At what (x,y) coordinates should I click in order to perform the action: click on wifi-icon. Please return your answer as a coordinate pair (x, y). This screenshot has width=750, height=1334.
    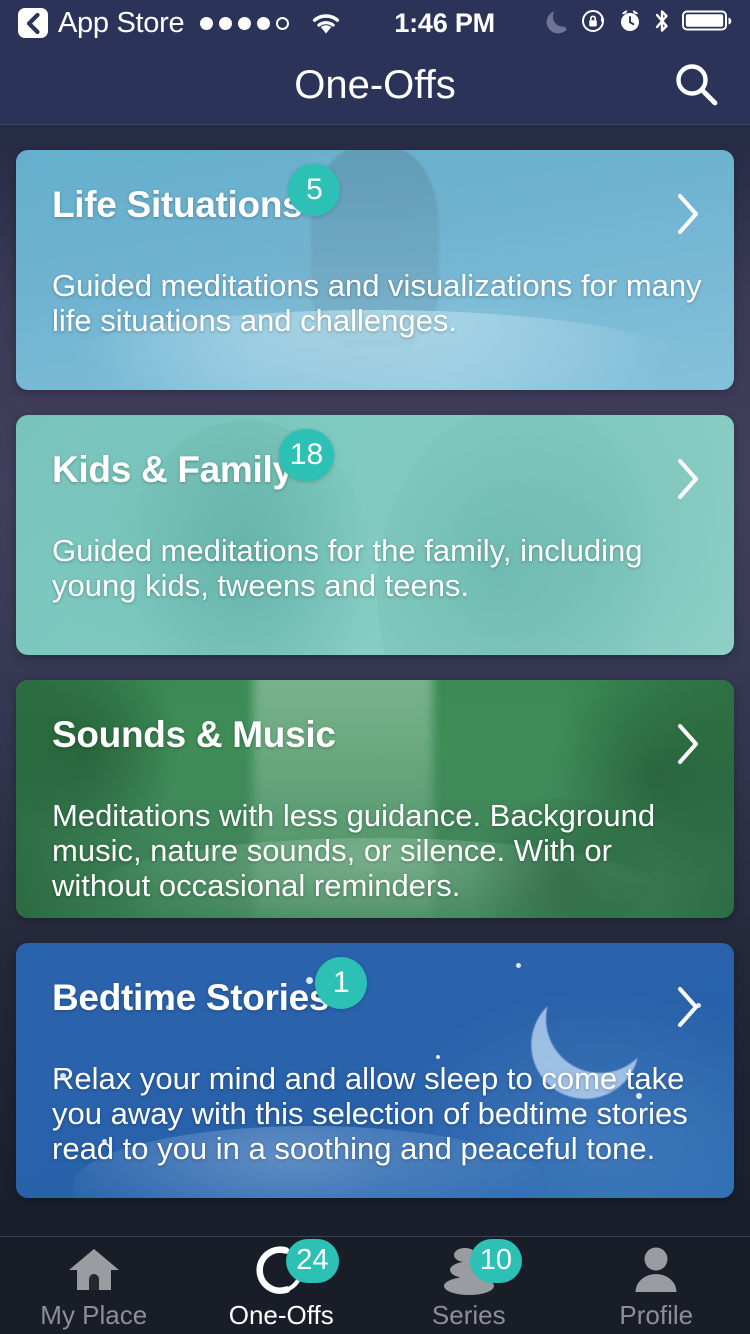
    Looking at the image, I should click on (326, 23).